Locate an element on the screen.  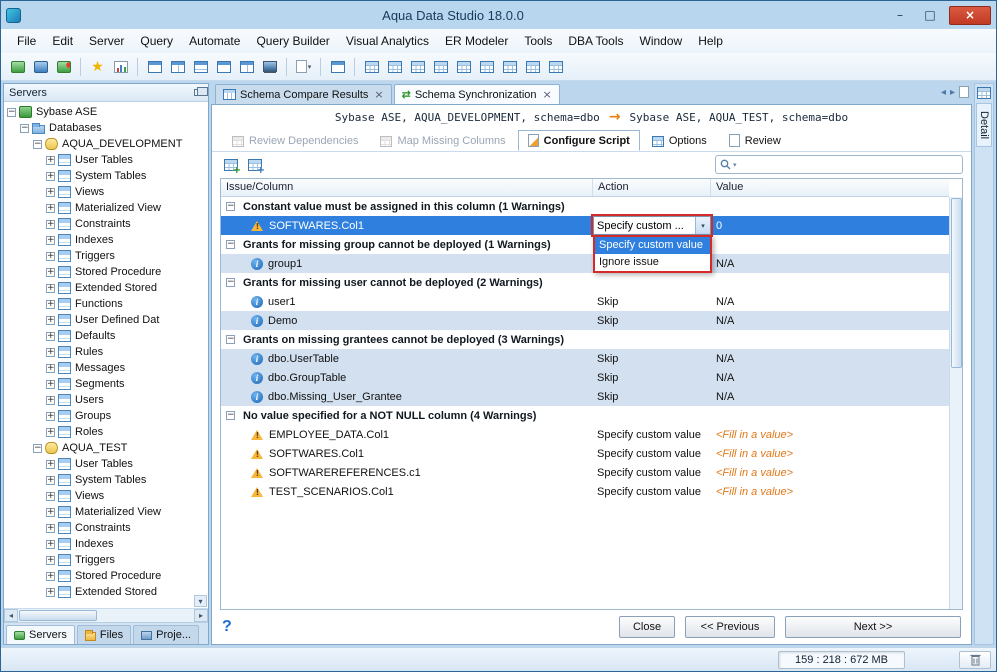
scrollbar-thumb is located at coordinates (58, 615).